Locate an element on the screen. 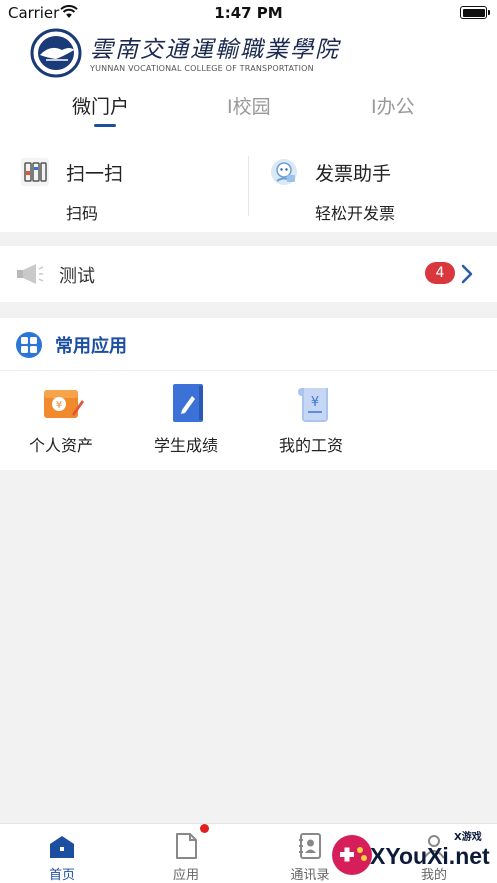 This screenshot has width=497, height=883. scan-subtitle: 扫码 is located at coordinates (82, 213).